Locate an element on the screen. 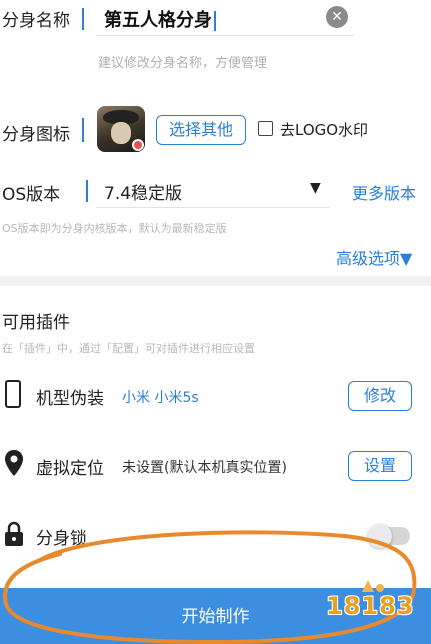  remove-logo-label: 去LOGO水印 is located at coordinates (324, 129).